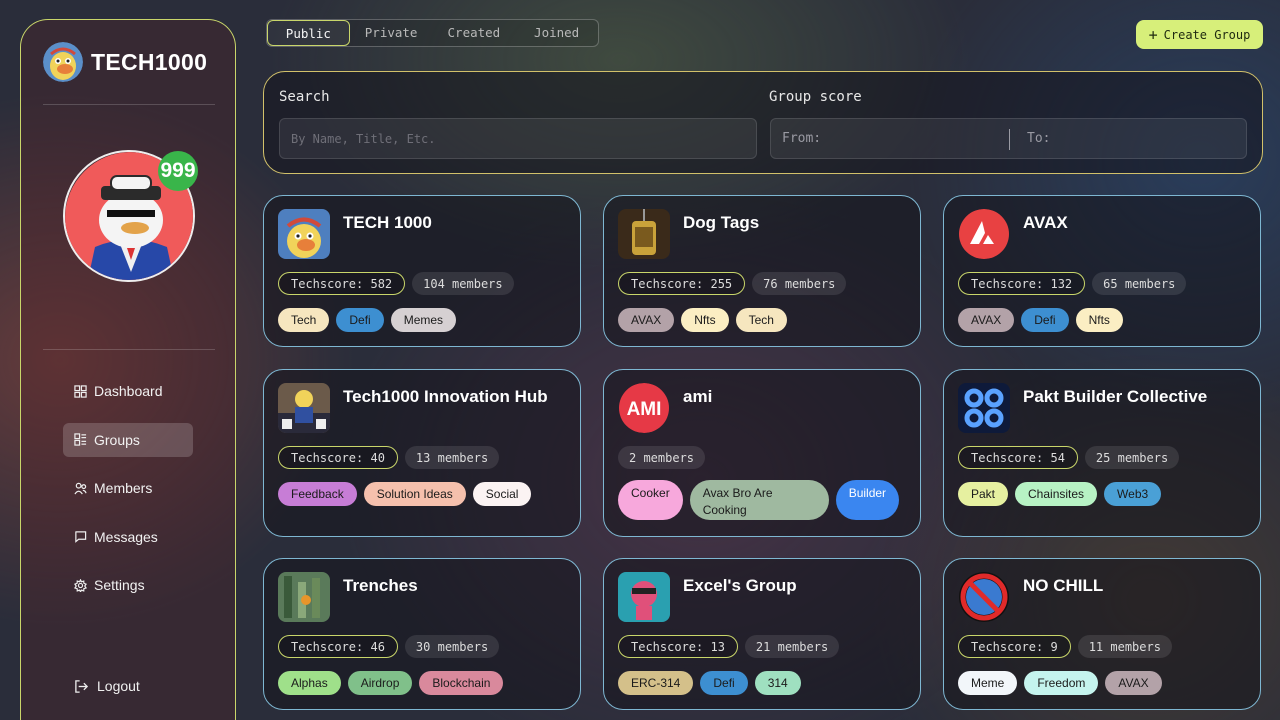  I want to click on tag: Avax Bro Are Cooking, so click(759, 500).